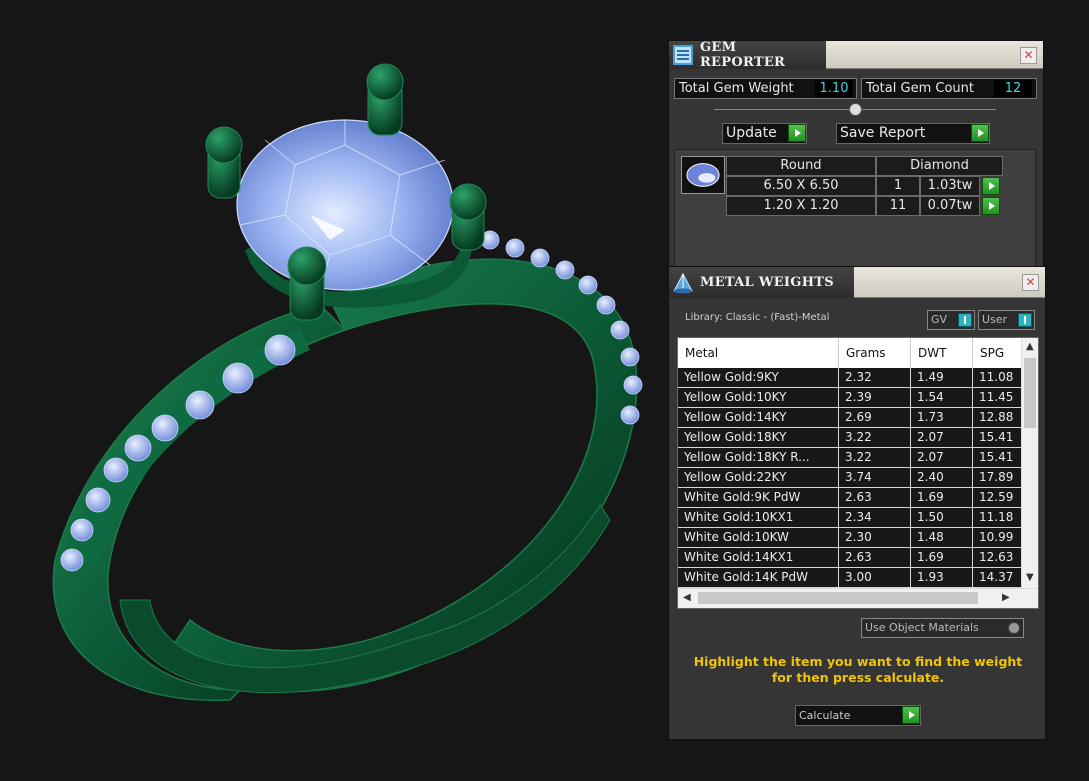 This screenshot has width=1089, height=781. Describe the element at coordinates (758, 538) in the screenshot. I see `metal-cell: White Gold:10KW` at that location.